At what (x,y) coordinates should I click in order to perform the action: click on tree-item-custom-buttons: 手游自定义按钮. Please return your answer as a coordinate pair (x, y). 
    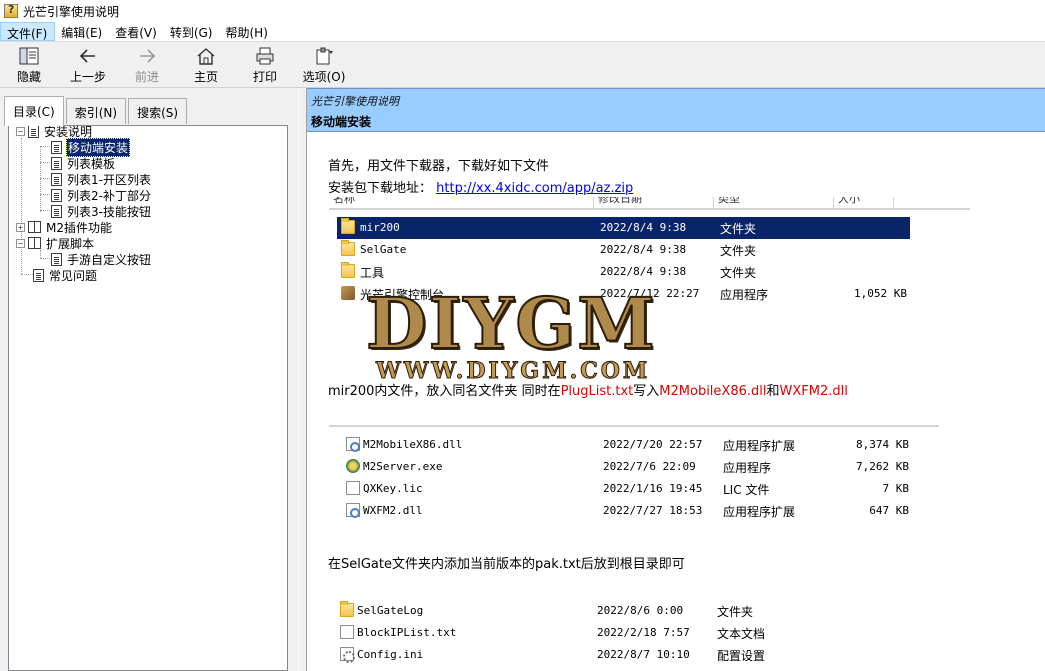
    Looking at the image, I should click on (101, 259).